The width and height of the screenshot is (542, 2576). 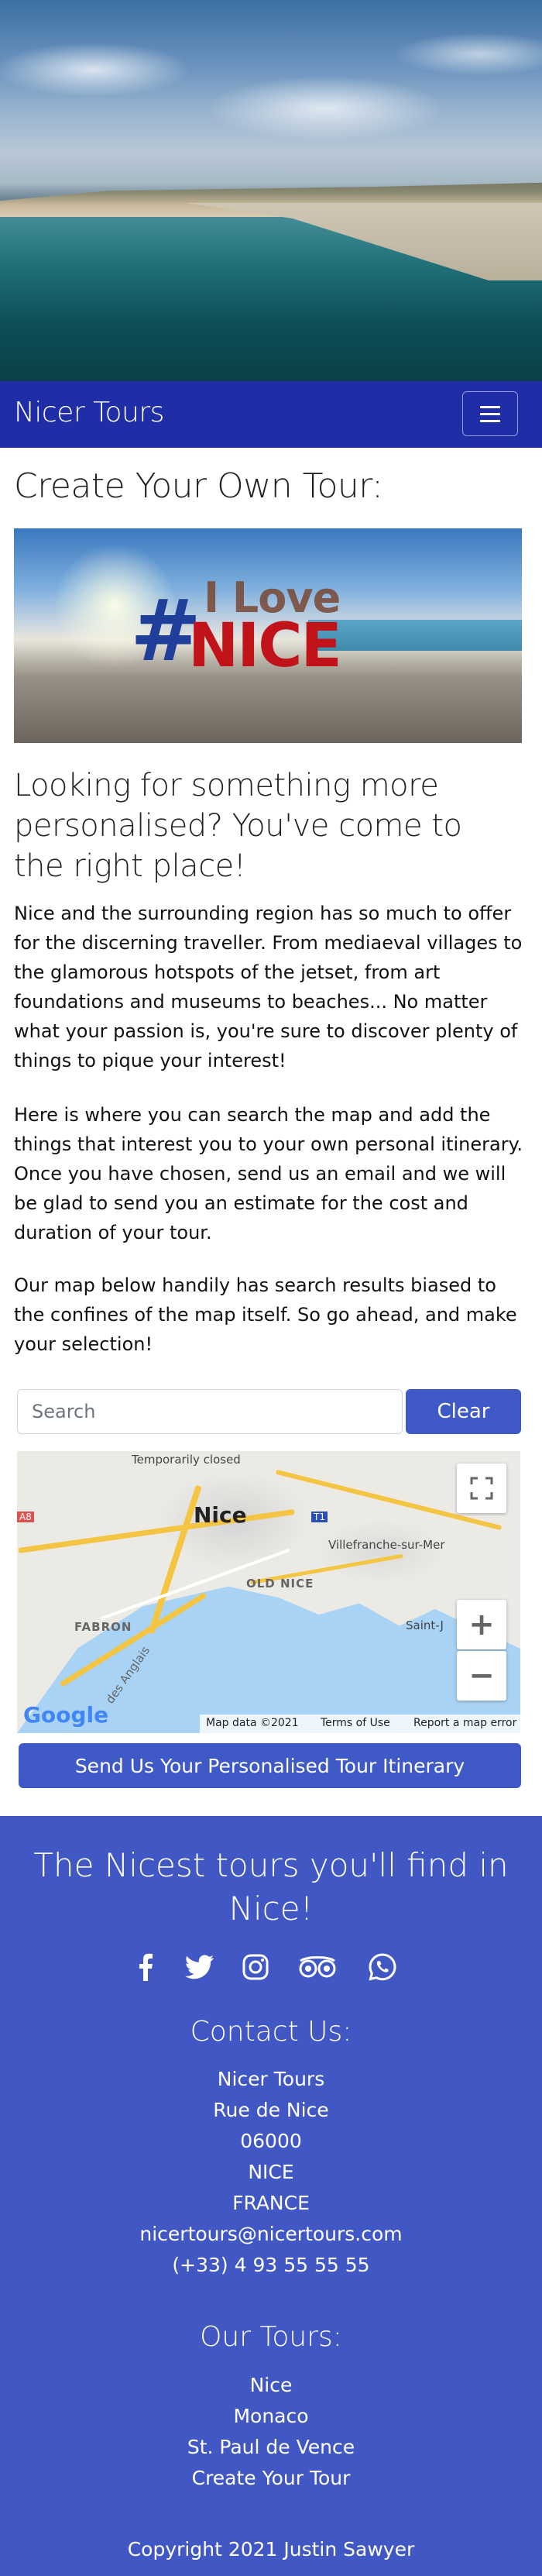 I want to click on contact-phone-link: (+33) 4 93 55 55 55, so click(x=271, y=2265).